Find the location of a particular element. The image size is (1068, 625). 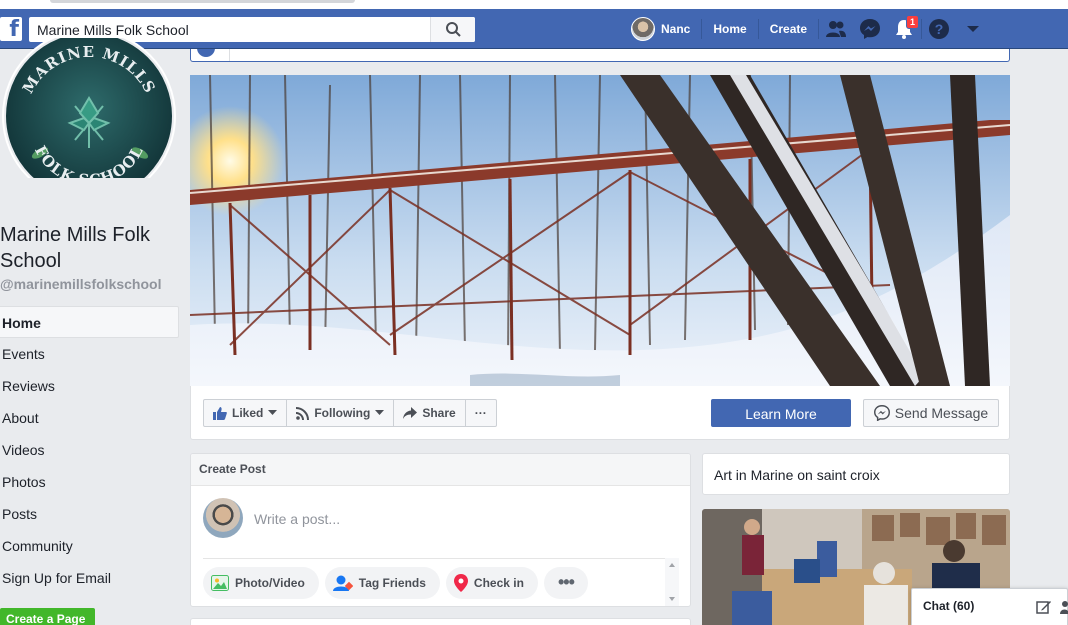

tab-shadow is located at coordinates (202, 1).